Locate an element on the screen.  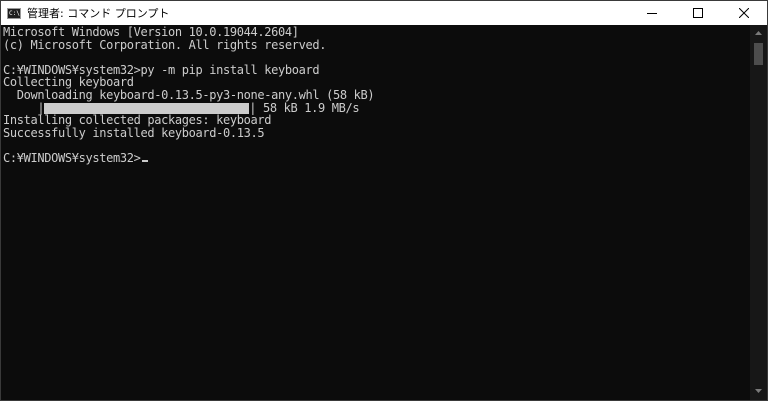
progress-suffix: | 58 kB 1.9 MB/s is located at coordinates (304, 107).